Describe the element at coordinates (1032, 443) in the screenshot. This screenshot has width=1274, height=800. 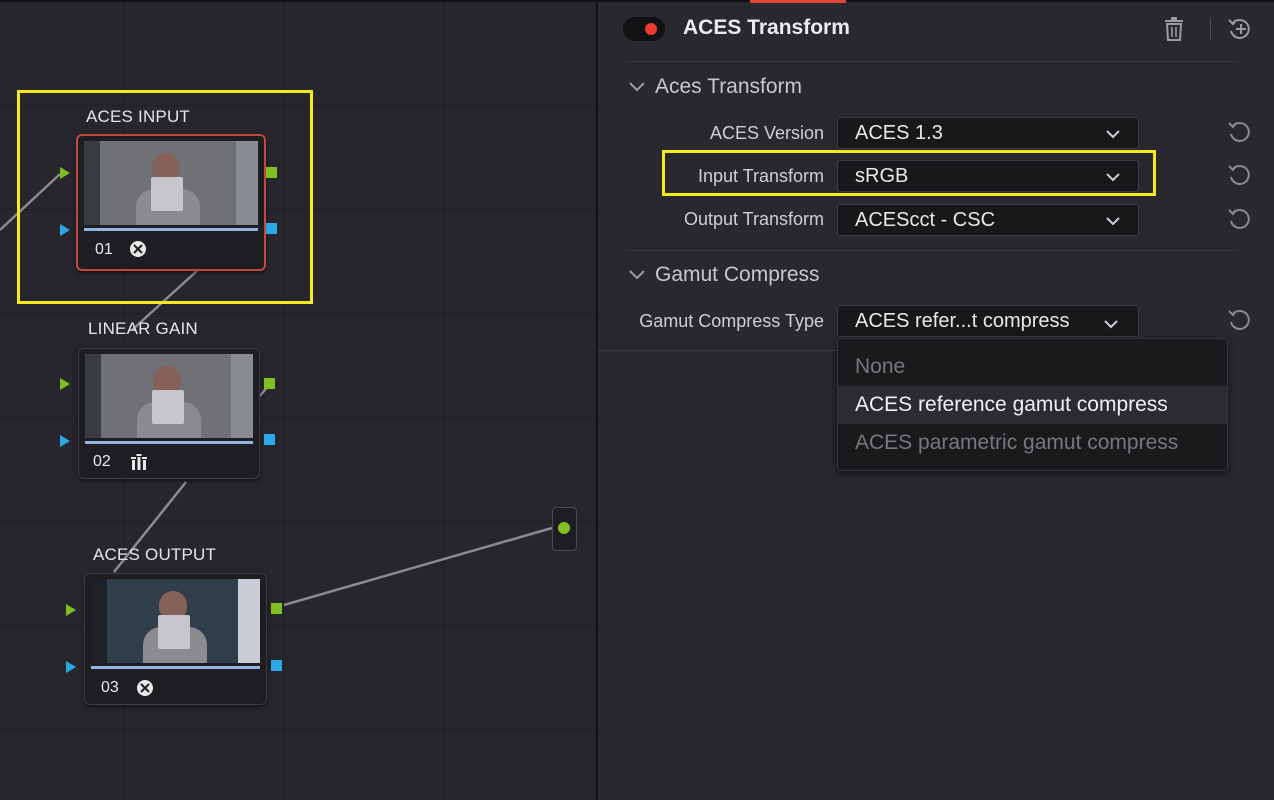
I see `menu-item-aces-parametric: ACES parametric gamut compress` at that location.